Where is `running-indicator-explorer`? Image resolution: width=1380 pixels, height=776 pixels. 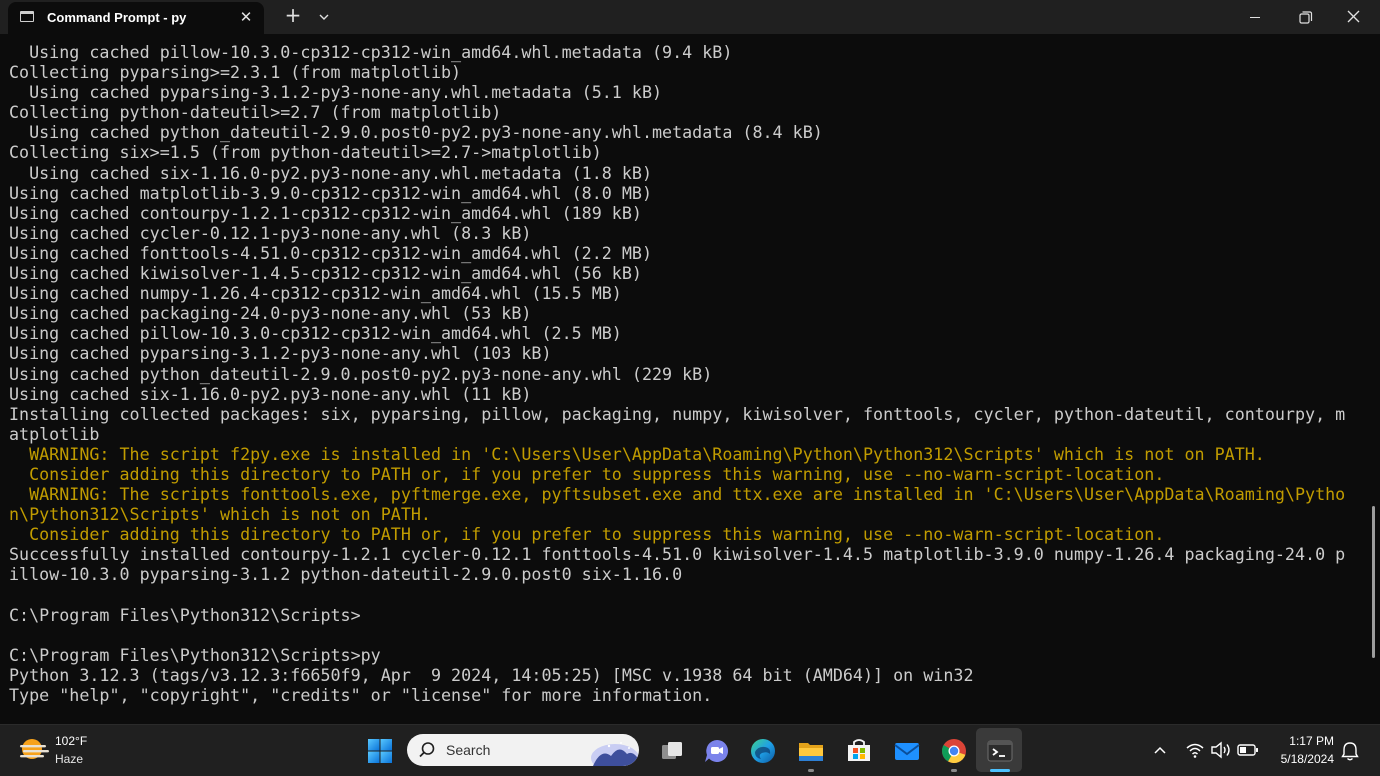
running-indicator-explorer is located at coordinates (811, 770).